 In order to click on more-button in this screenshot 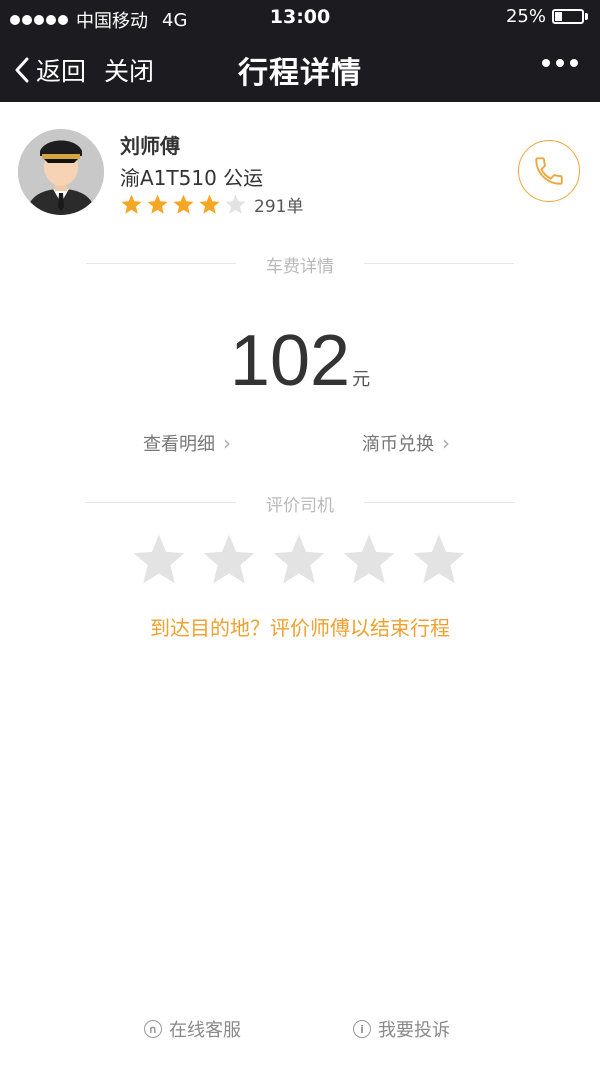, I will do `click(557, 63)`.